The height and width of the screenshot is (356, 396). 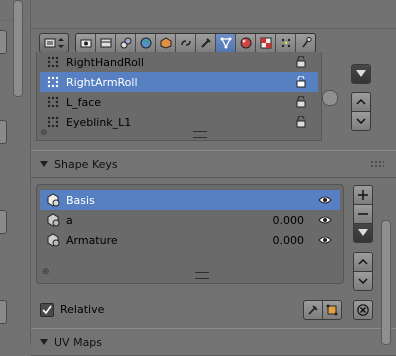 What do you see at coordinates (179, 62) in the screenshot?
I see `list-item: RightHandRoll` at bounding box center [179, 62].